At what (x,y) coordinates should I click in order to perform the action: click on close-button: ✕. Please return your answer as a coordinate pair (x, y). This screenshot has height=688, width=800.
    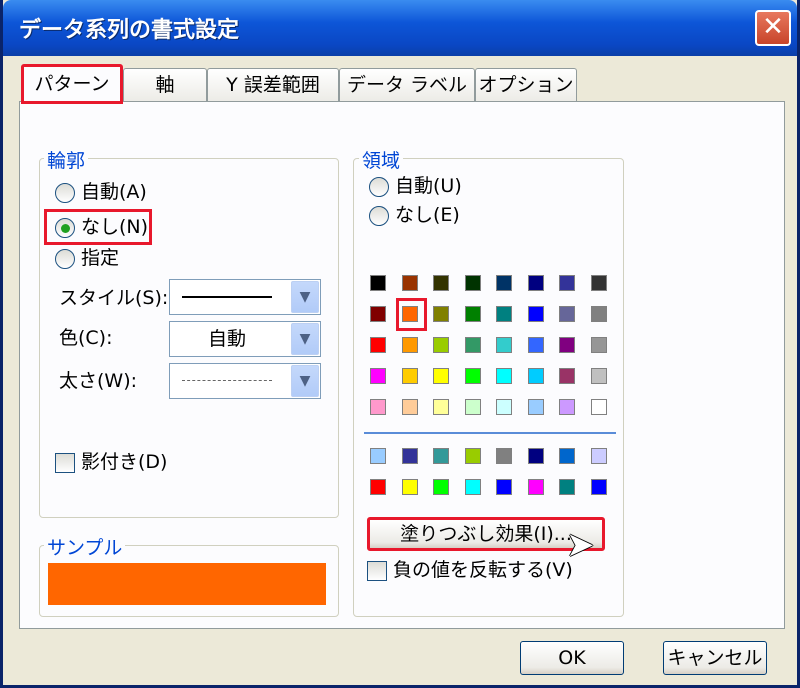
    Looking at the image, I should click on (773, 28).